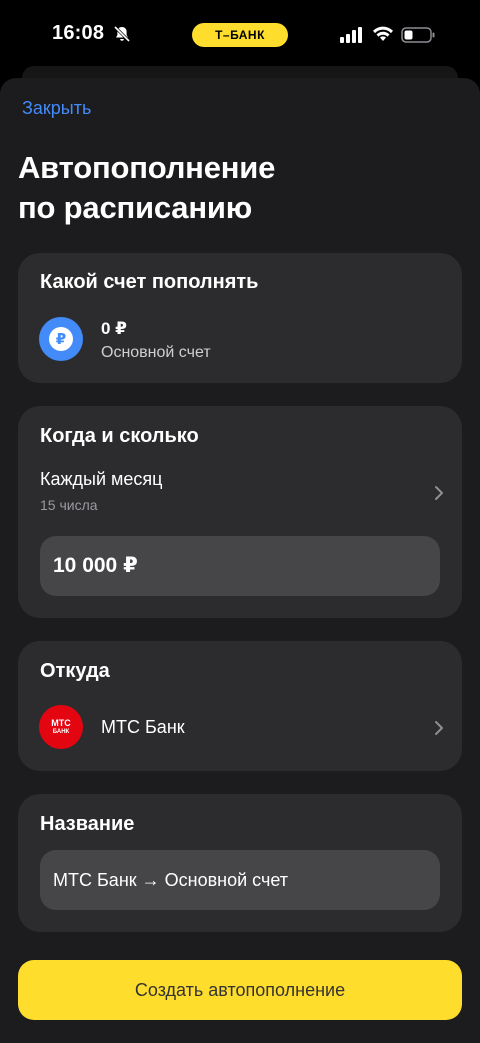  What do you see at coordinates (170, 880) in the screenshot?
I see `autopay-name-value: МТС Банк → Основной счет` at bounding box center [170, 880].